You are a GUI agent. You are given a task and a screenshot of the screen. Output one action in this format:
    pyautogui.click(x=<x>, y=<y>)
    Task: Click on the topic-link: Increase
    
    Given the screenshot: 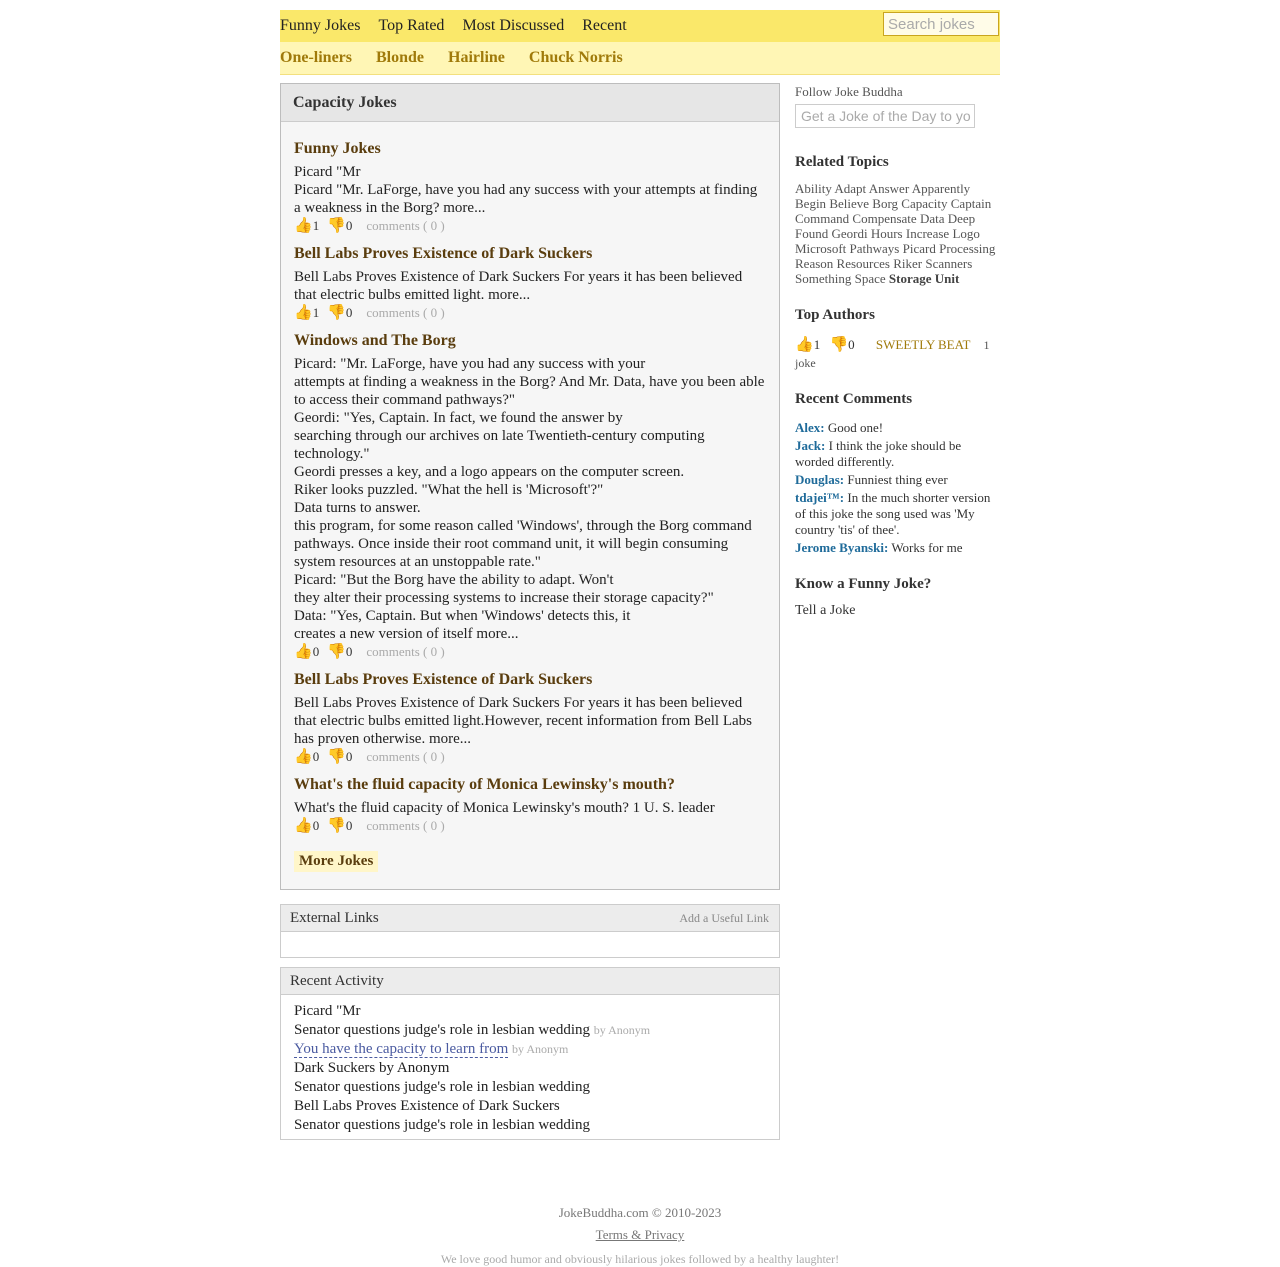 What is the action you would take?
    pyautogui.click(x=927, y=233)
    